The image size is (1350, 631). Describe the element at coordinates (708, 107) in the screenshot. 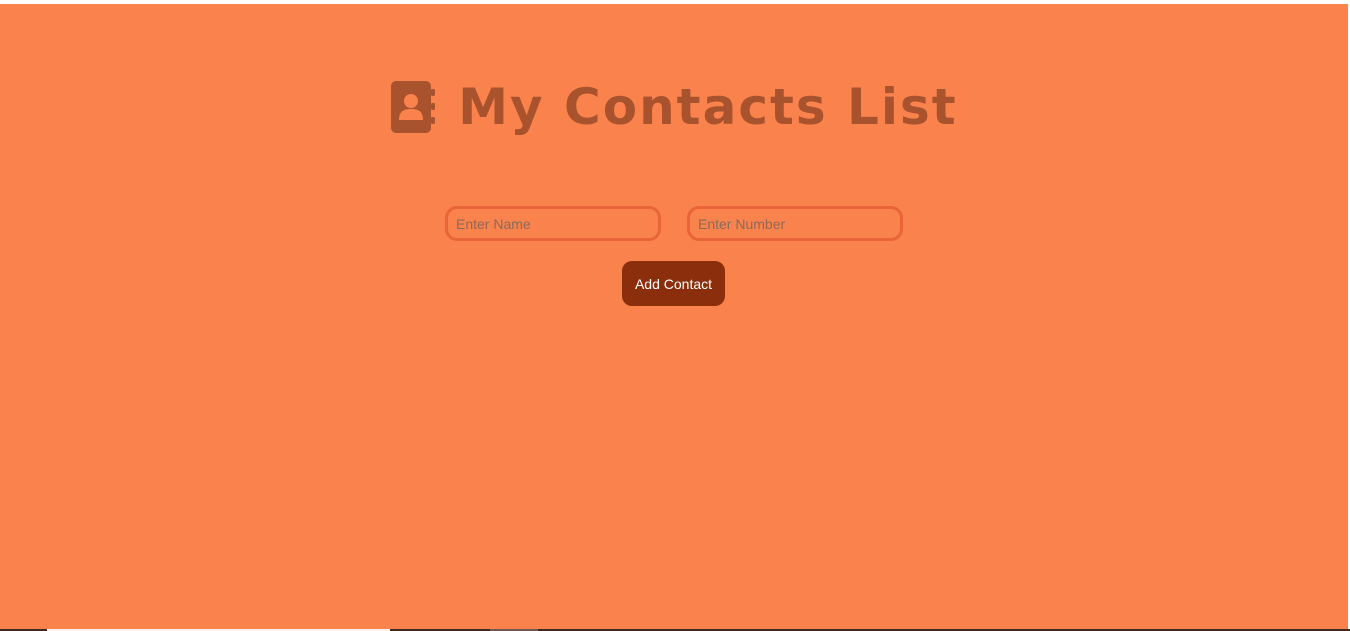

I see `page-title: My Contacts List` at that location.